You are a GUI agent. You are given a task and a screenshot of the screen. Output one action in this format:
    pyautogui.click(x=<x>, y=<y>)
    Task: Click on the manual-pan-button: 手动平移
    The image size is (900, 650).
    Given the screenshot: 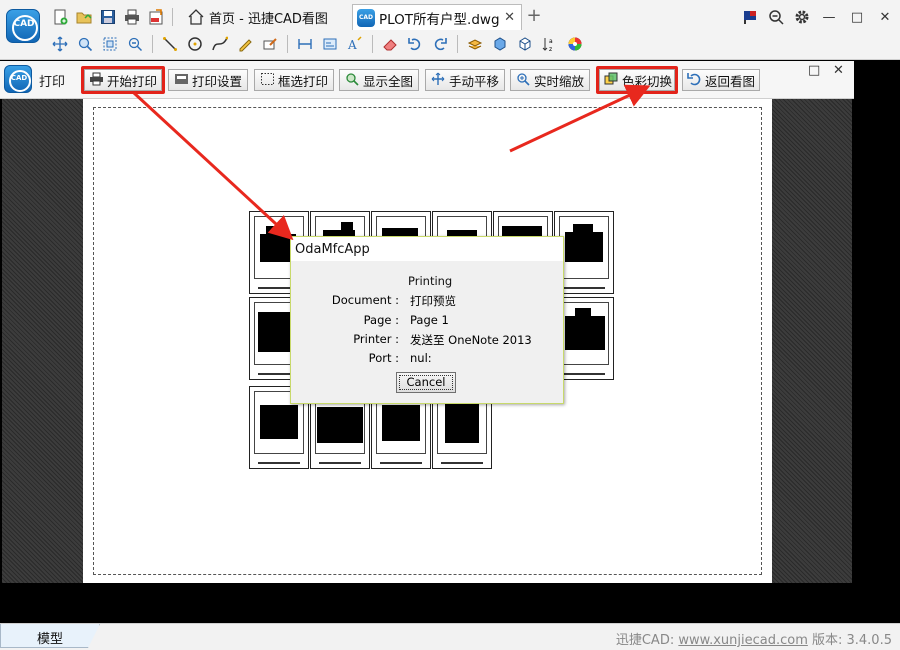 What is the action you would take?
    pyautogui.click(x=465, y=80)
    